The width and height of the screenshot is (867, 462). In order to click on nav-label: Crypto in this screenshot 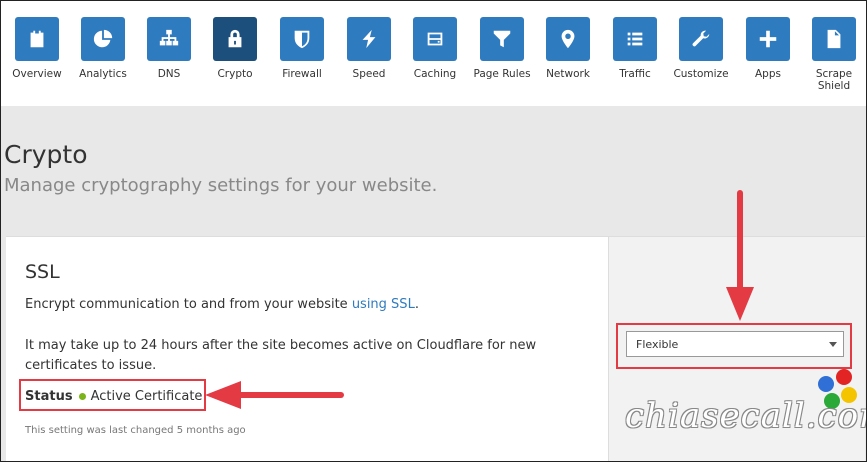, I will do `click(235, 74)`.